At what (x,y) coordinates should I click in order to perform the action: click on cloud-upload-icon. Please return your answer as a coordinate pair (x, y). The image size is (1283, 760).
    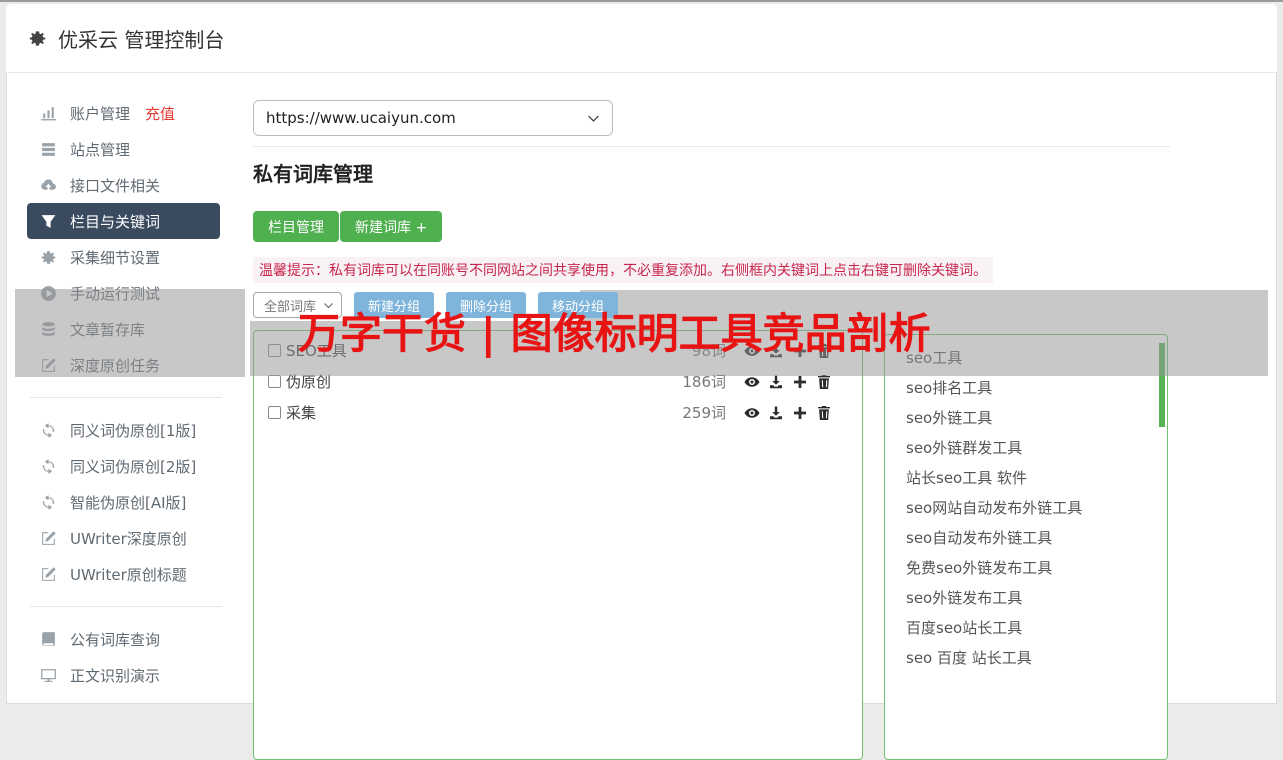
    Looking at the image, I should click on (48, 185).